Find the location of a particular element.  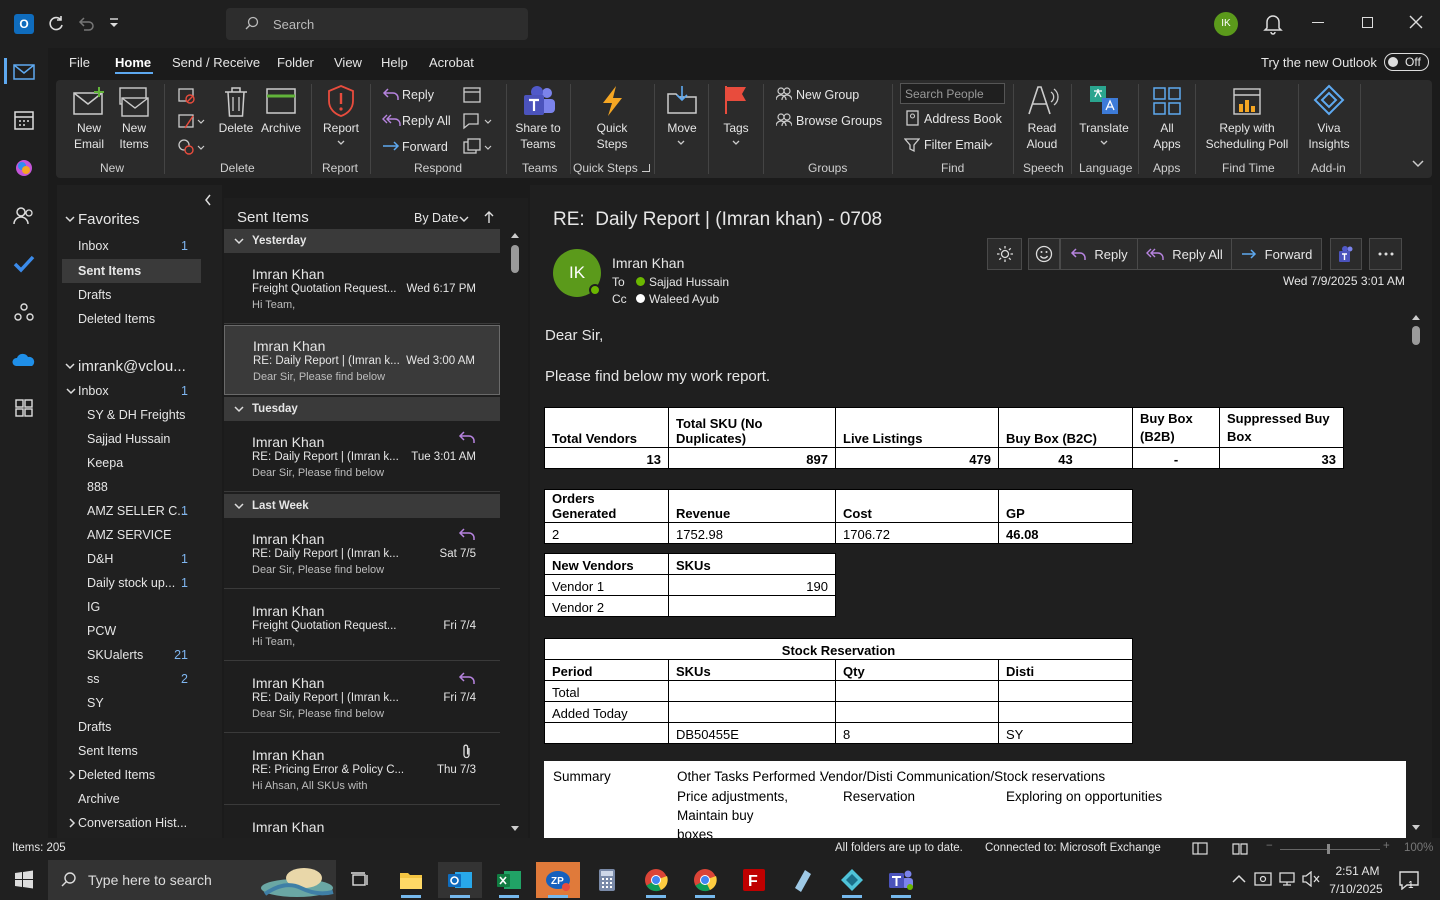

brightness-button is located at coordinates (1004, 254).